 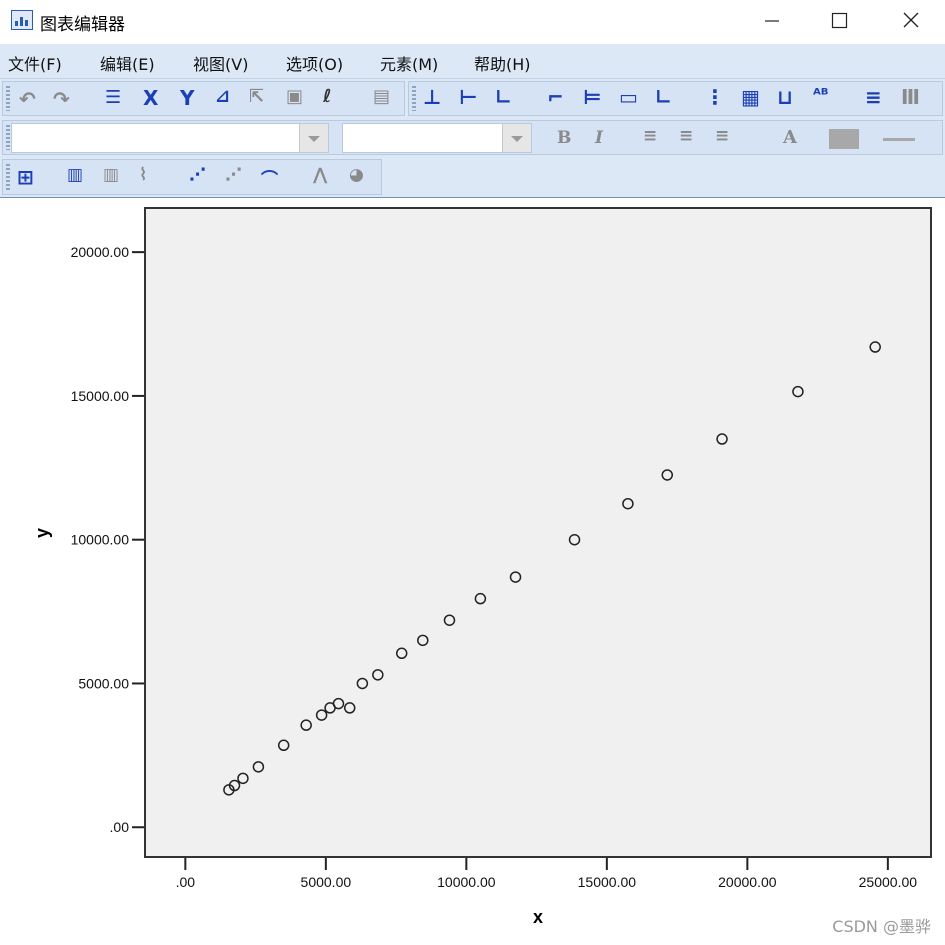 What do you see at coordinates (100, 540) in the screenshot?
I see `y-tick-label: 10000.00` at bounding box center [100, 540].